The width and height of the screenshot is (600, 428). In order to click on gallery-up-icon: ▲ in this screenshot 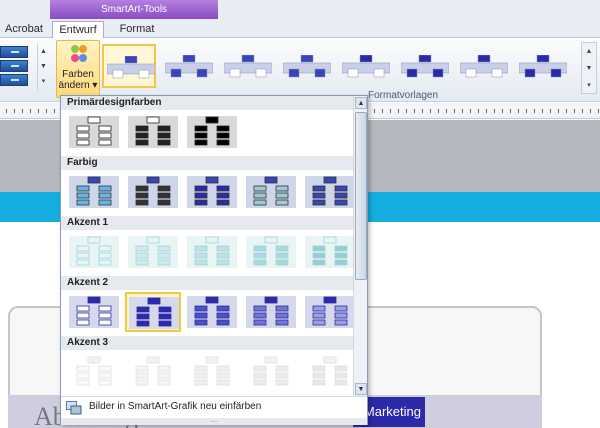, I will do `click(589, 51)`.